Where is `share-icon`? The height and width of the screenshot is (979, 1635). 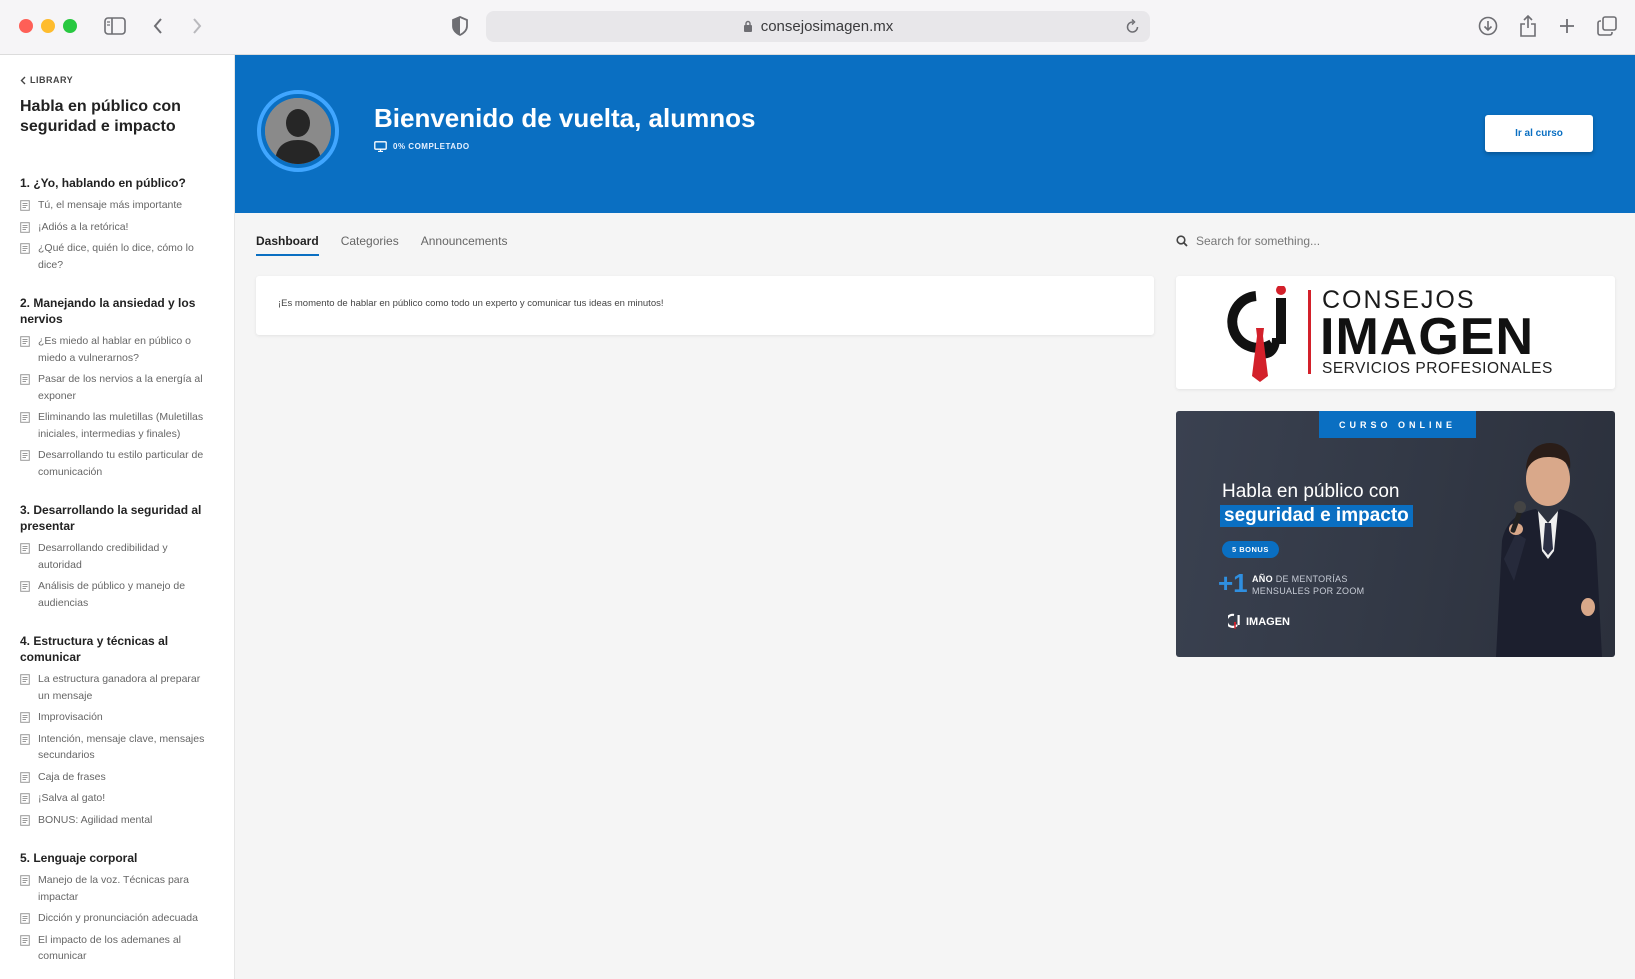 share-icon is located at coordinates (1528, 26).